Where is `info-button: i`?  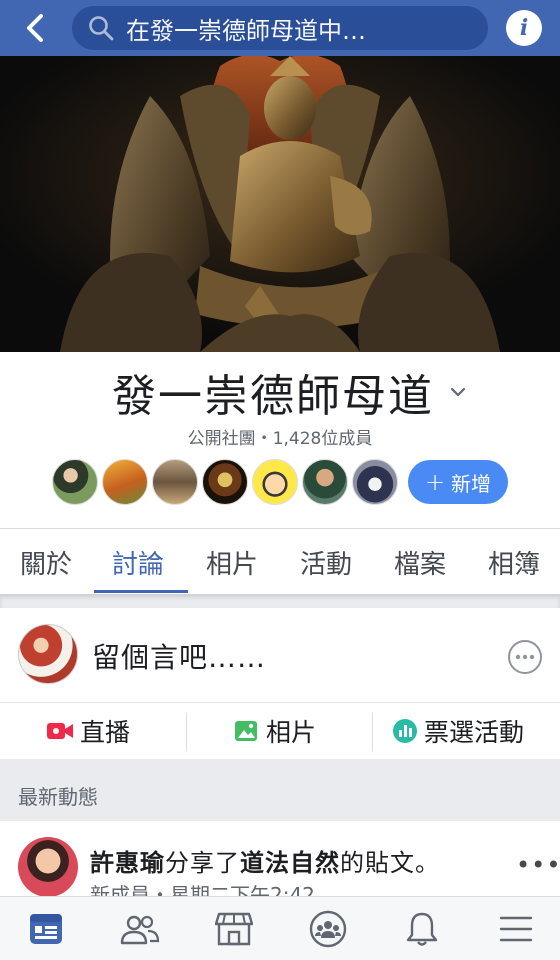 info-button: i is located at coordinates (524, 28).